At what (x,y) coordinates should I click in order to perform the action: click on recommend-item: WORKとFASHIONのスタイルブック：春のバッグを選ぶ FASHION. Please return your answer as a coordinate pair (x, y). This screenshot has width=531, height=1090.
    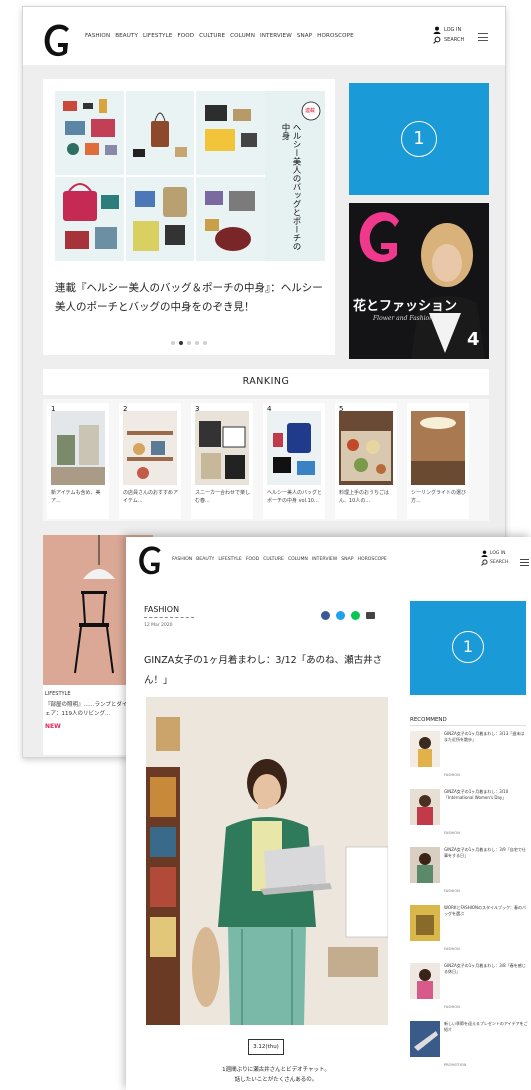
    Looking at the image, I should click on (469, 933).